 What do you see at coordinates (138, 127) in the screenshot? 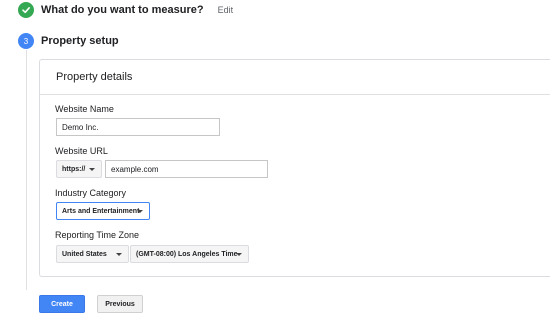
I see `website-name-input: Demo Inc.` at bounding box center [138, 127].